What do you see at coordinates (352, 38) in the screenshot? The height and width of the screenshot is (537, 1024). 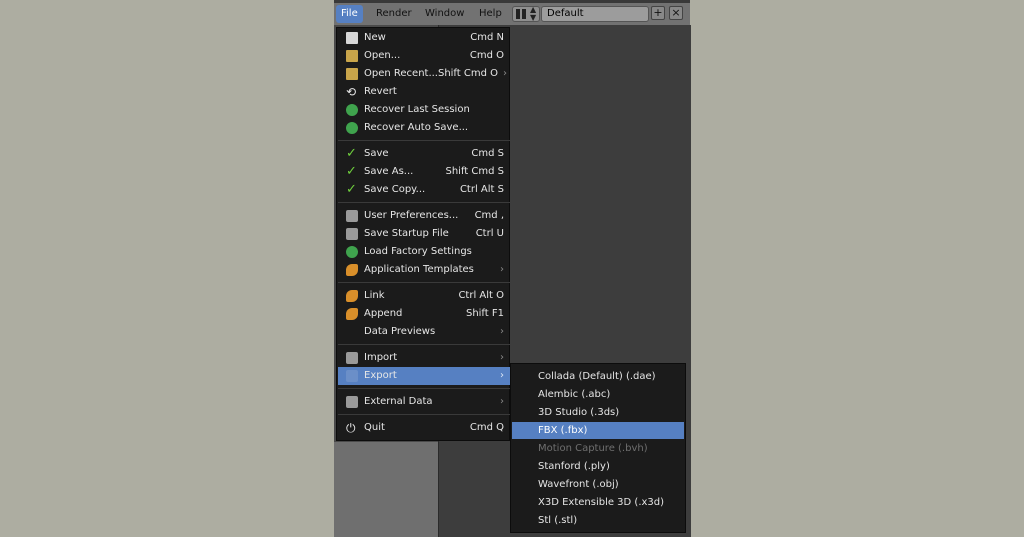 I see `new-file-icon` at bounding box center [352, 38].